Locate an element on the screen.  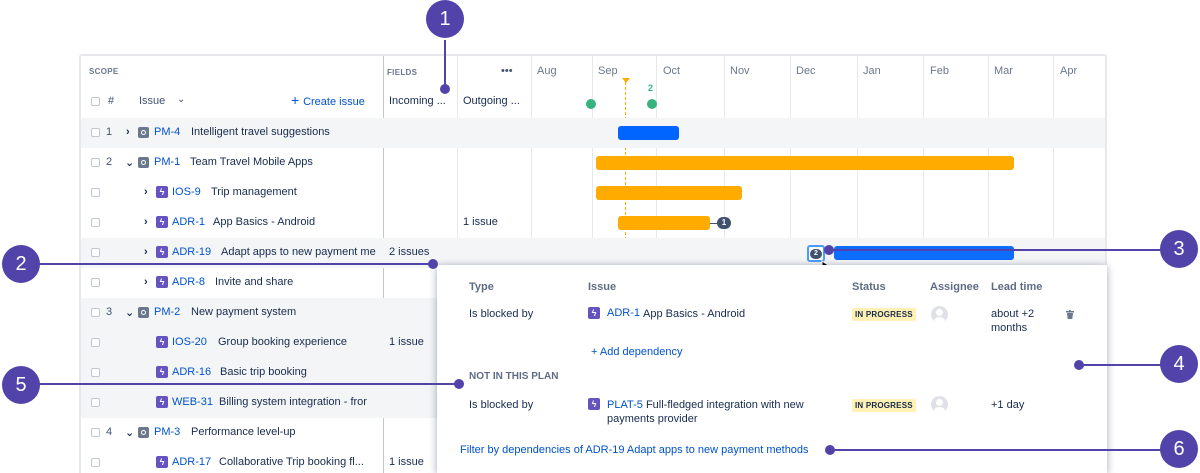
dependency-issue-key: PLAT-5 is located at coordinates (625, 405).